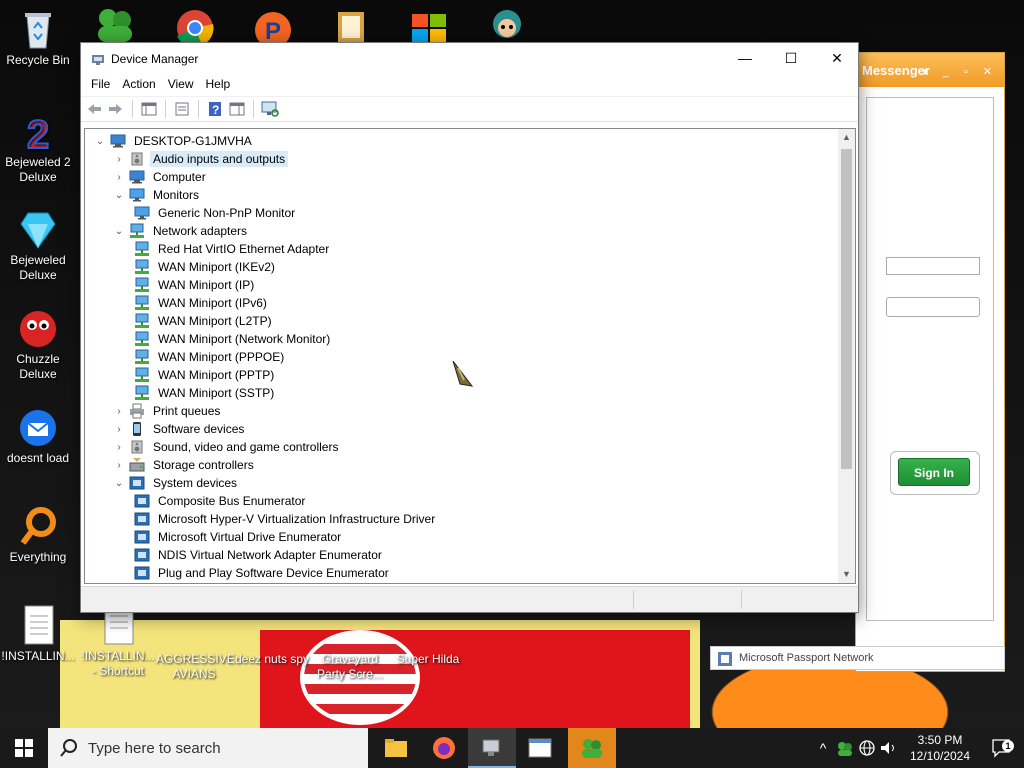 The width and height of the screenshot is (1024, 768). Describe the element at coordinates (461, 339) in the screenshot. I see `device-tree-item: WAN Miniport (Network Monitor)` at that location.